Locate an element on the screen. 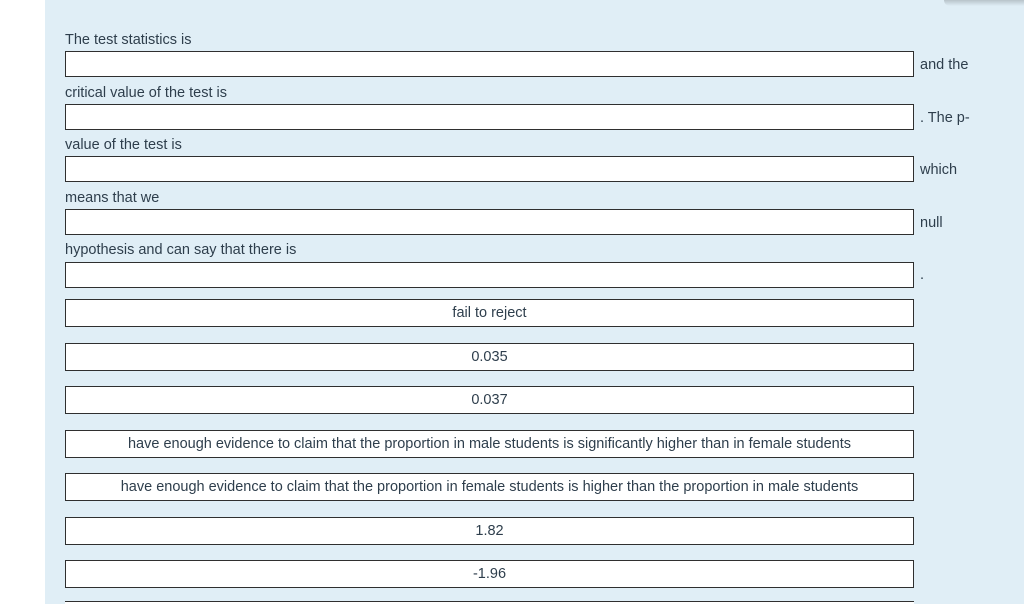 The height and width of the screenshot is (604, 1024). prompt-text-2: critical value of the test is is located at coordinates (146, 93).